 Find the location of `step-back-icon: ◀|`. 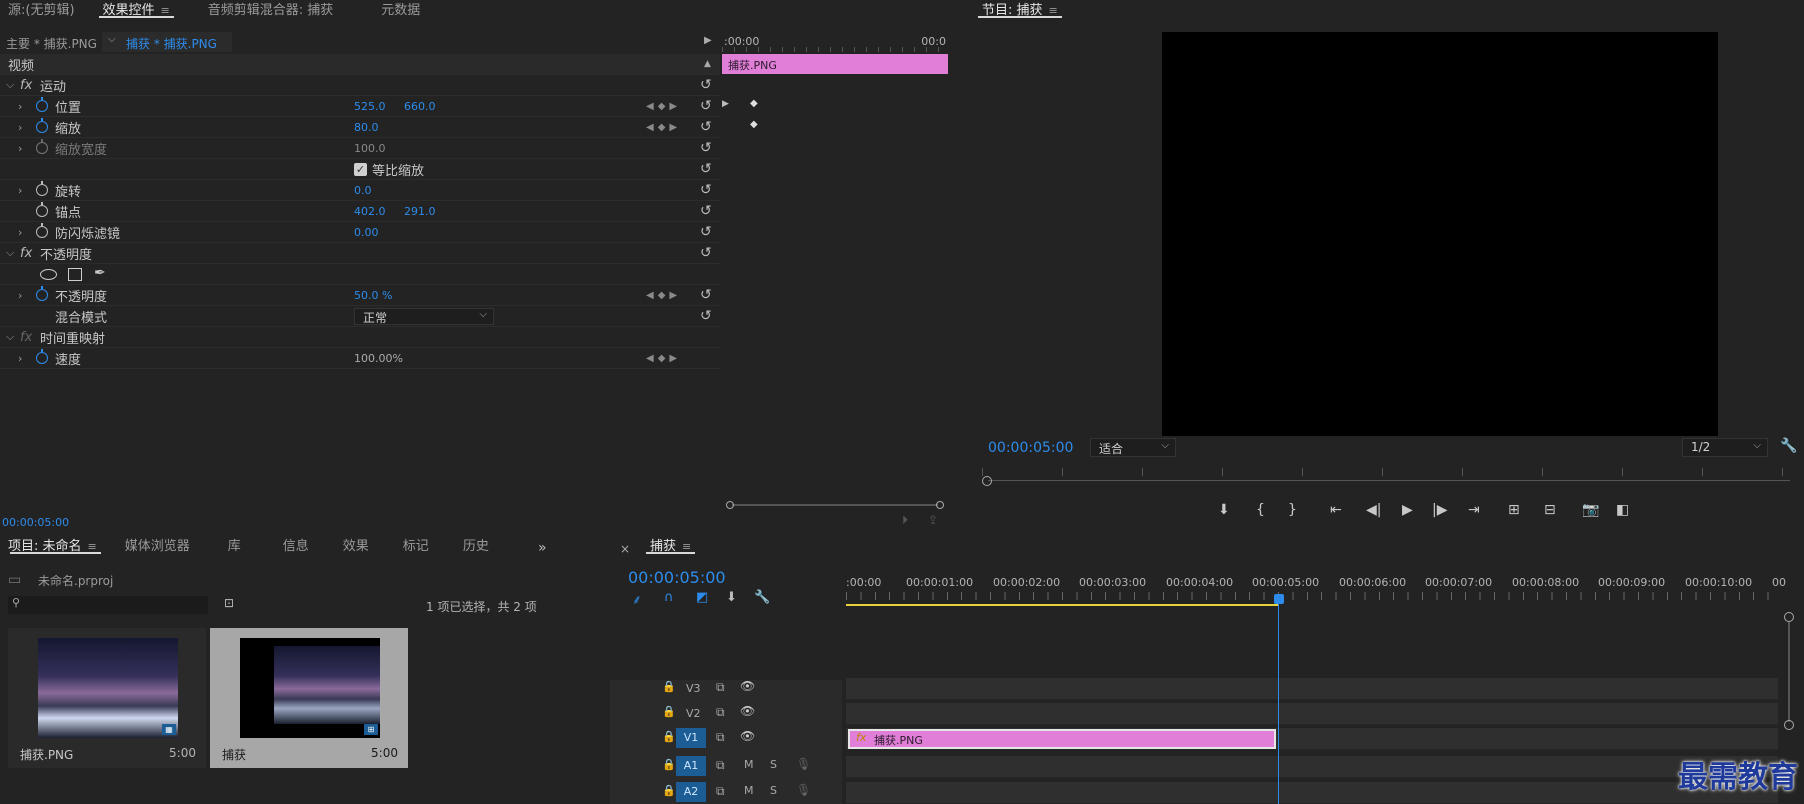

step-back-icon: ◀| is located at coordinates (1373, 510).